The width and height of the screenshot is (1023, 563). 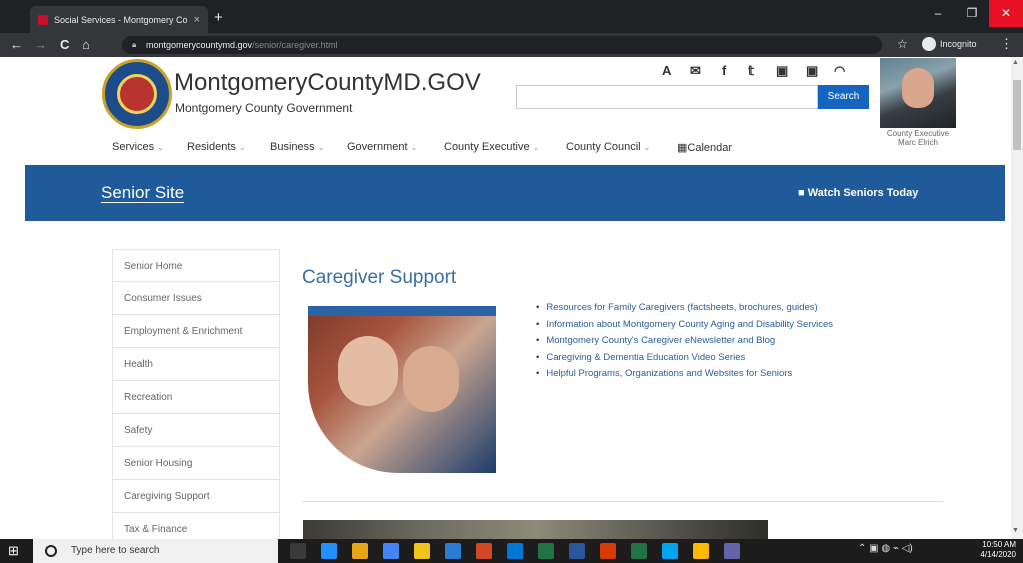 What do you see at coordinates (86, 45) in the screenshot?
I see `home-button: ⌂` at bounding box center [86, 45].